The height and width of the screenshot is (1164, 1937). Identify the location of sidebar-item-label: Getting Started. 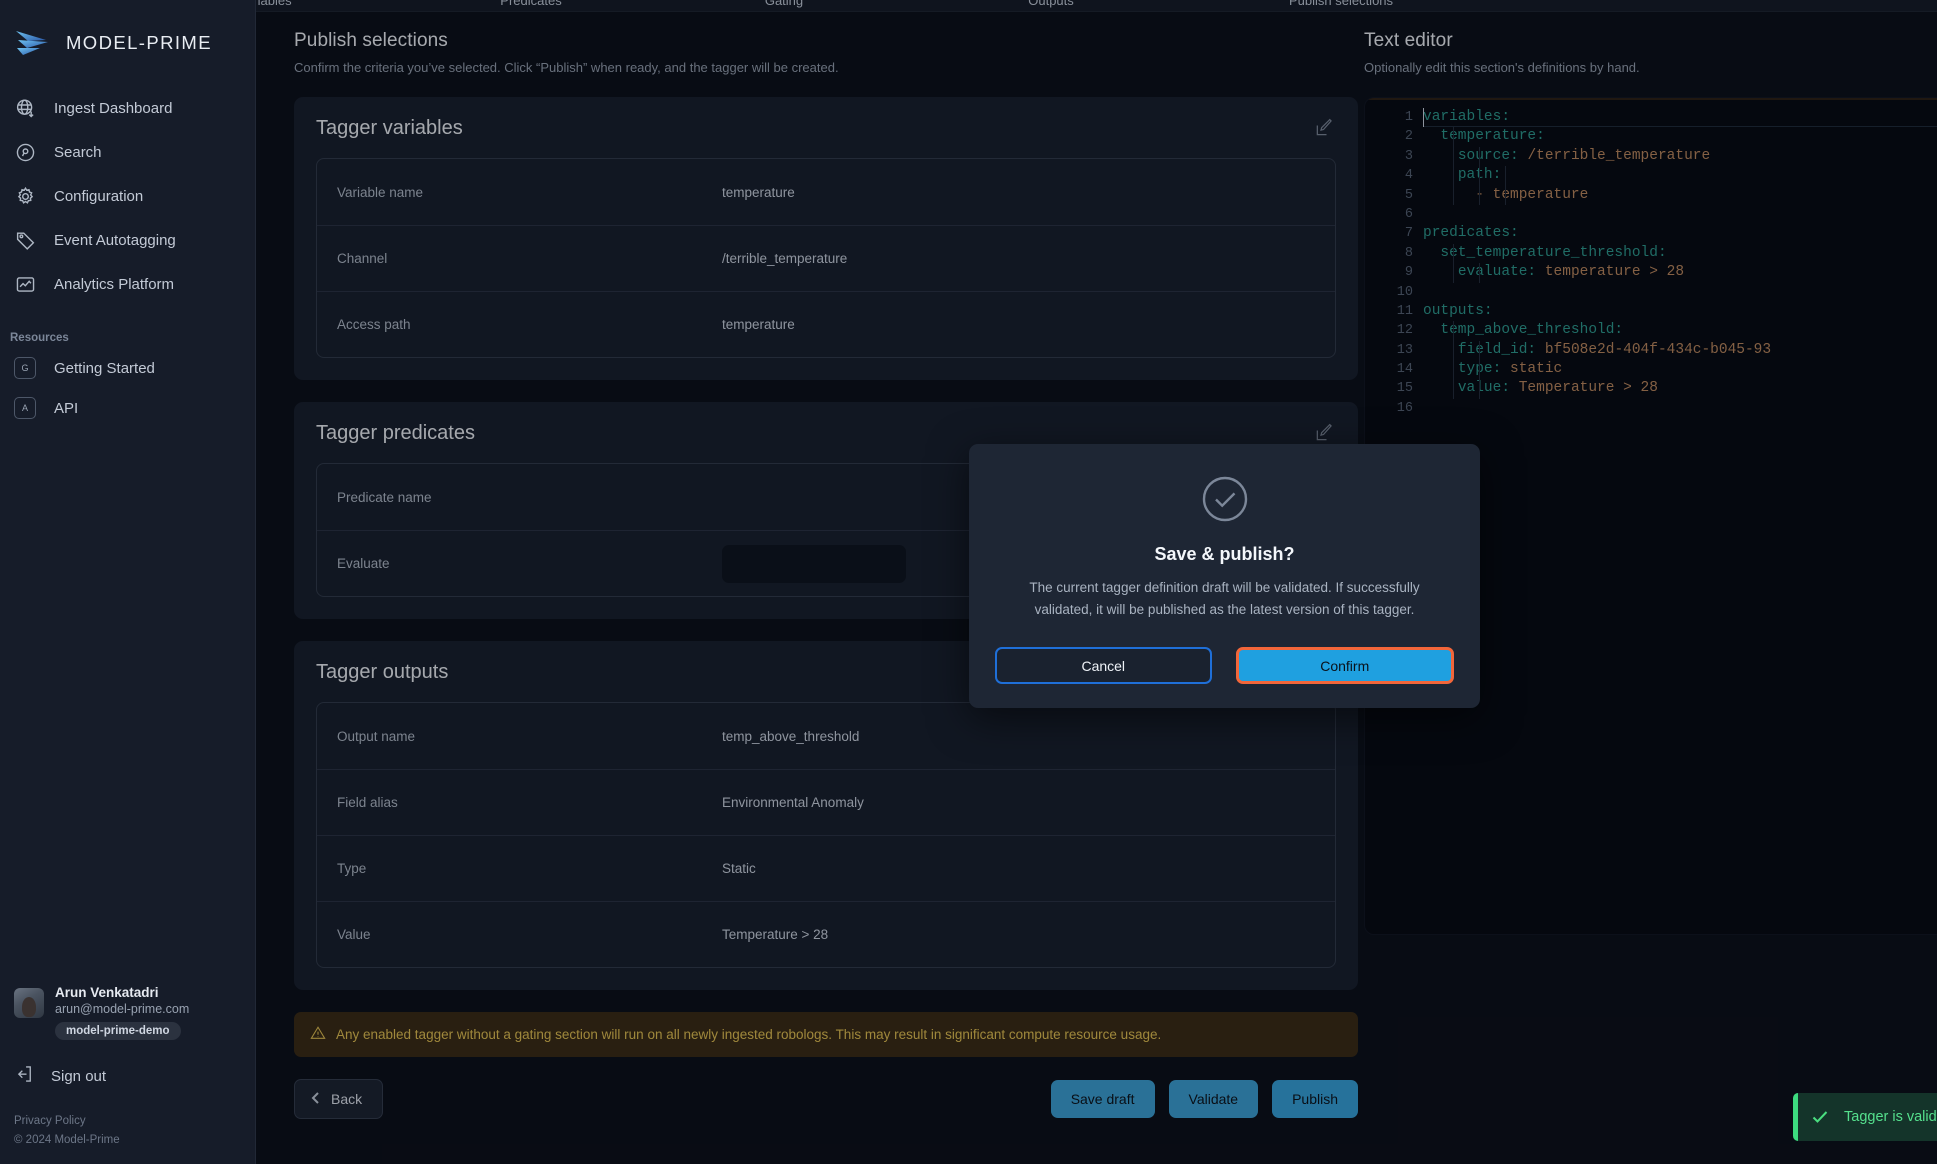
(104, 368).